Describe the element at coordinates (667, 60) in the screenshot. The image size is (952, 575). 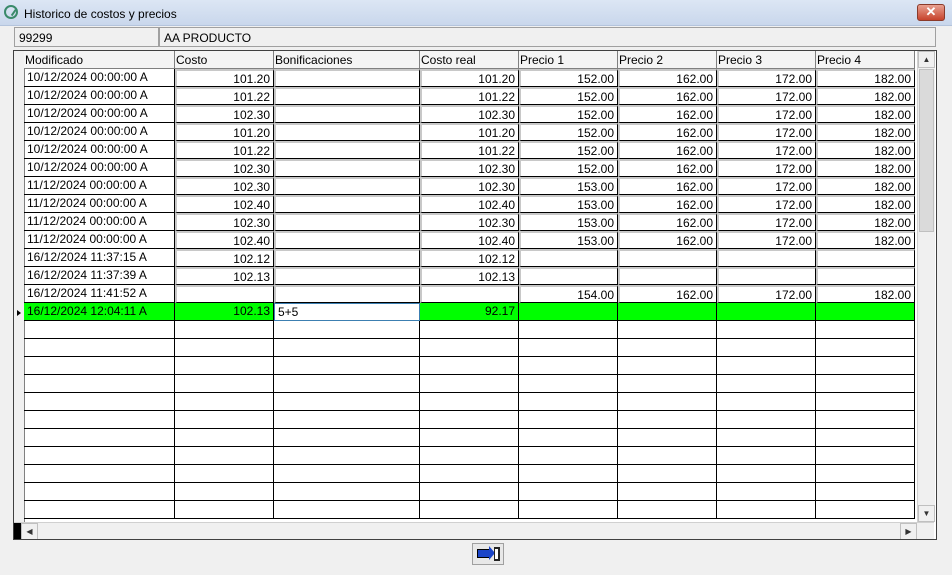
I see `column-header: Precio 2` at that location.